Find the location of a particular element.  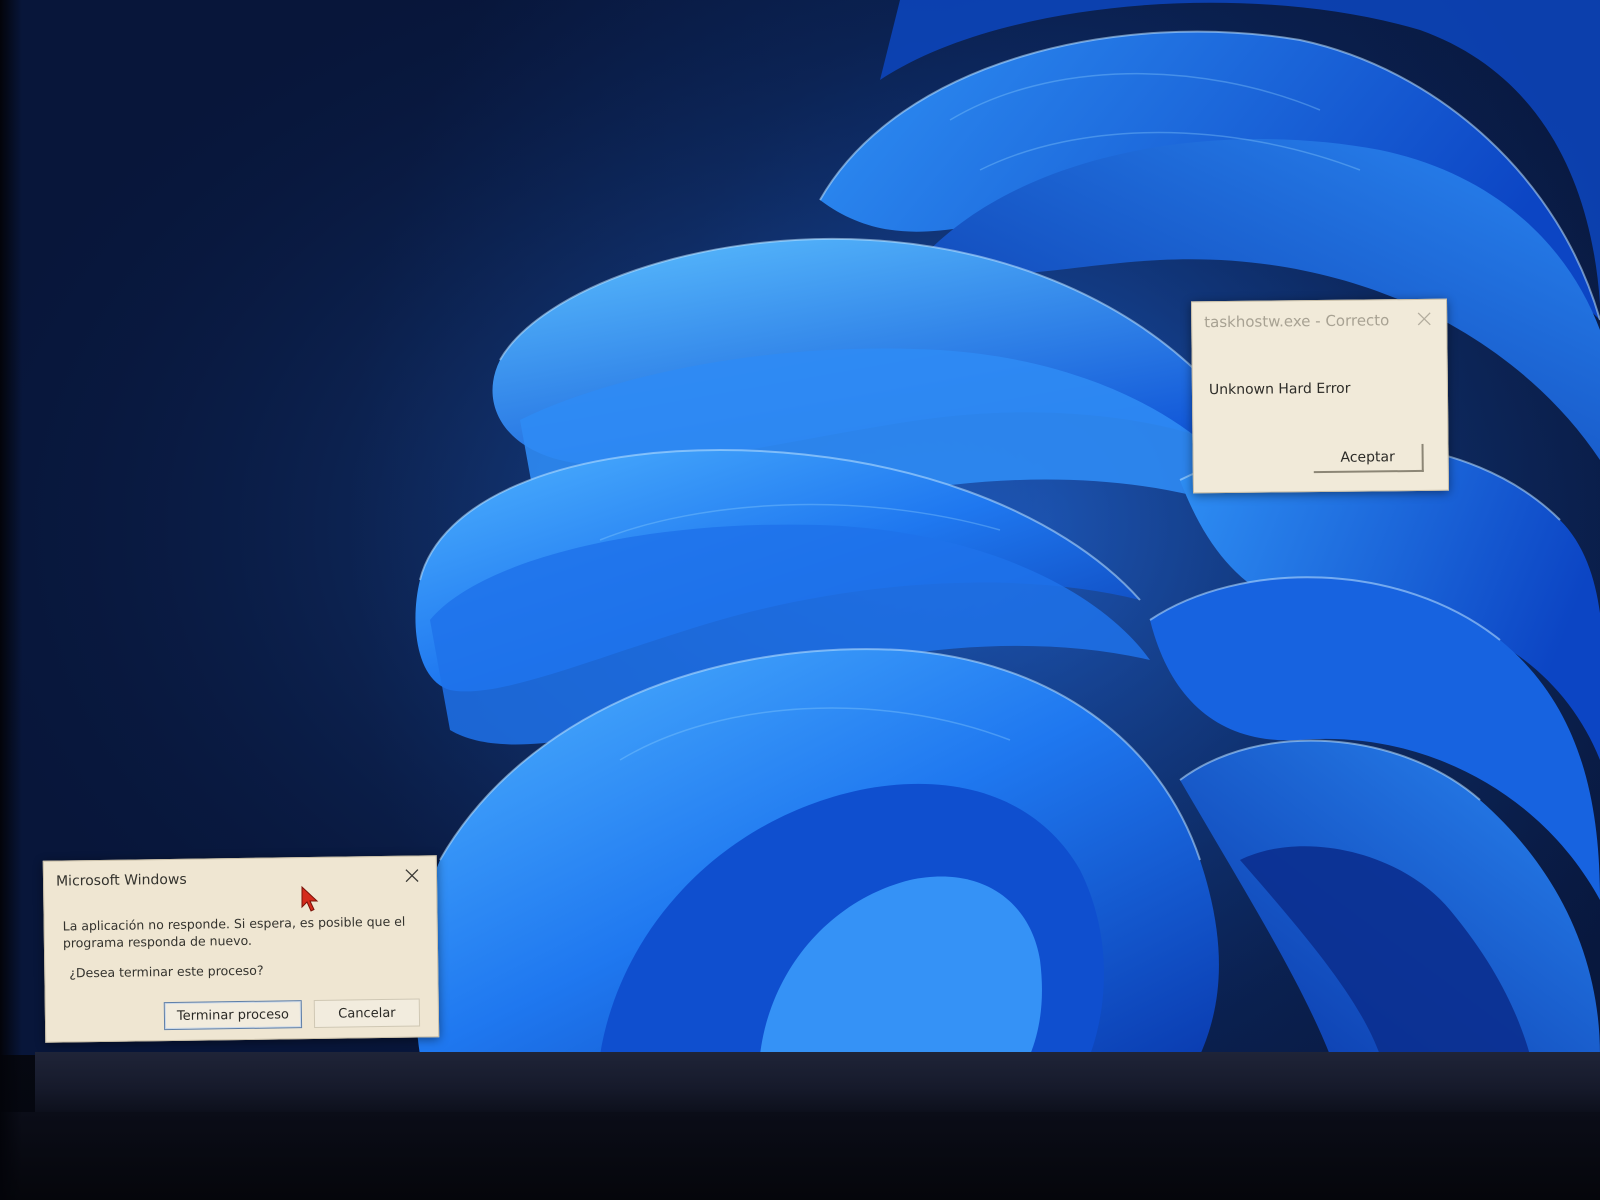

error-dialog-close-button is located at coordinates (1424, 319).